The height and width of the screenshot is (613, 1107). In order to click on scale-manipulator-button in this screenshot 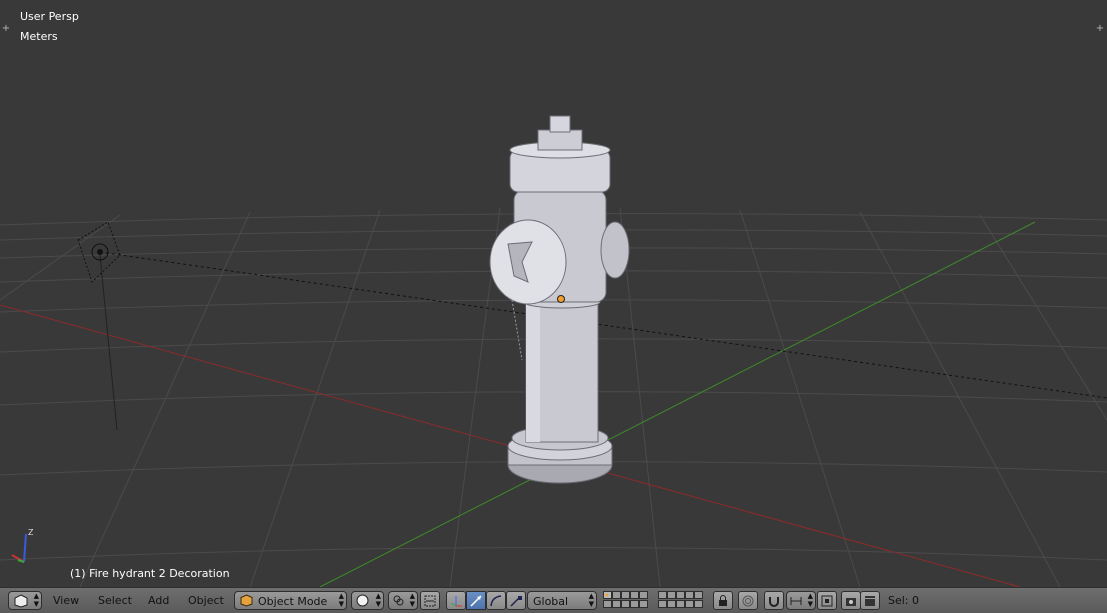, I will do `click(516, 600)`.